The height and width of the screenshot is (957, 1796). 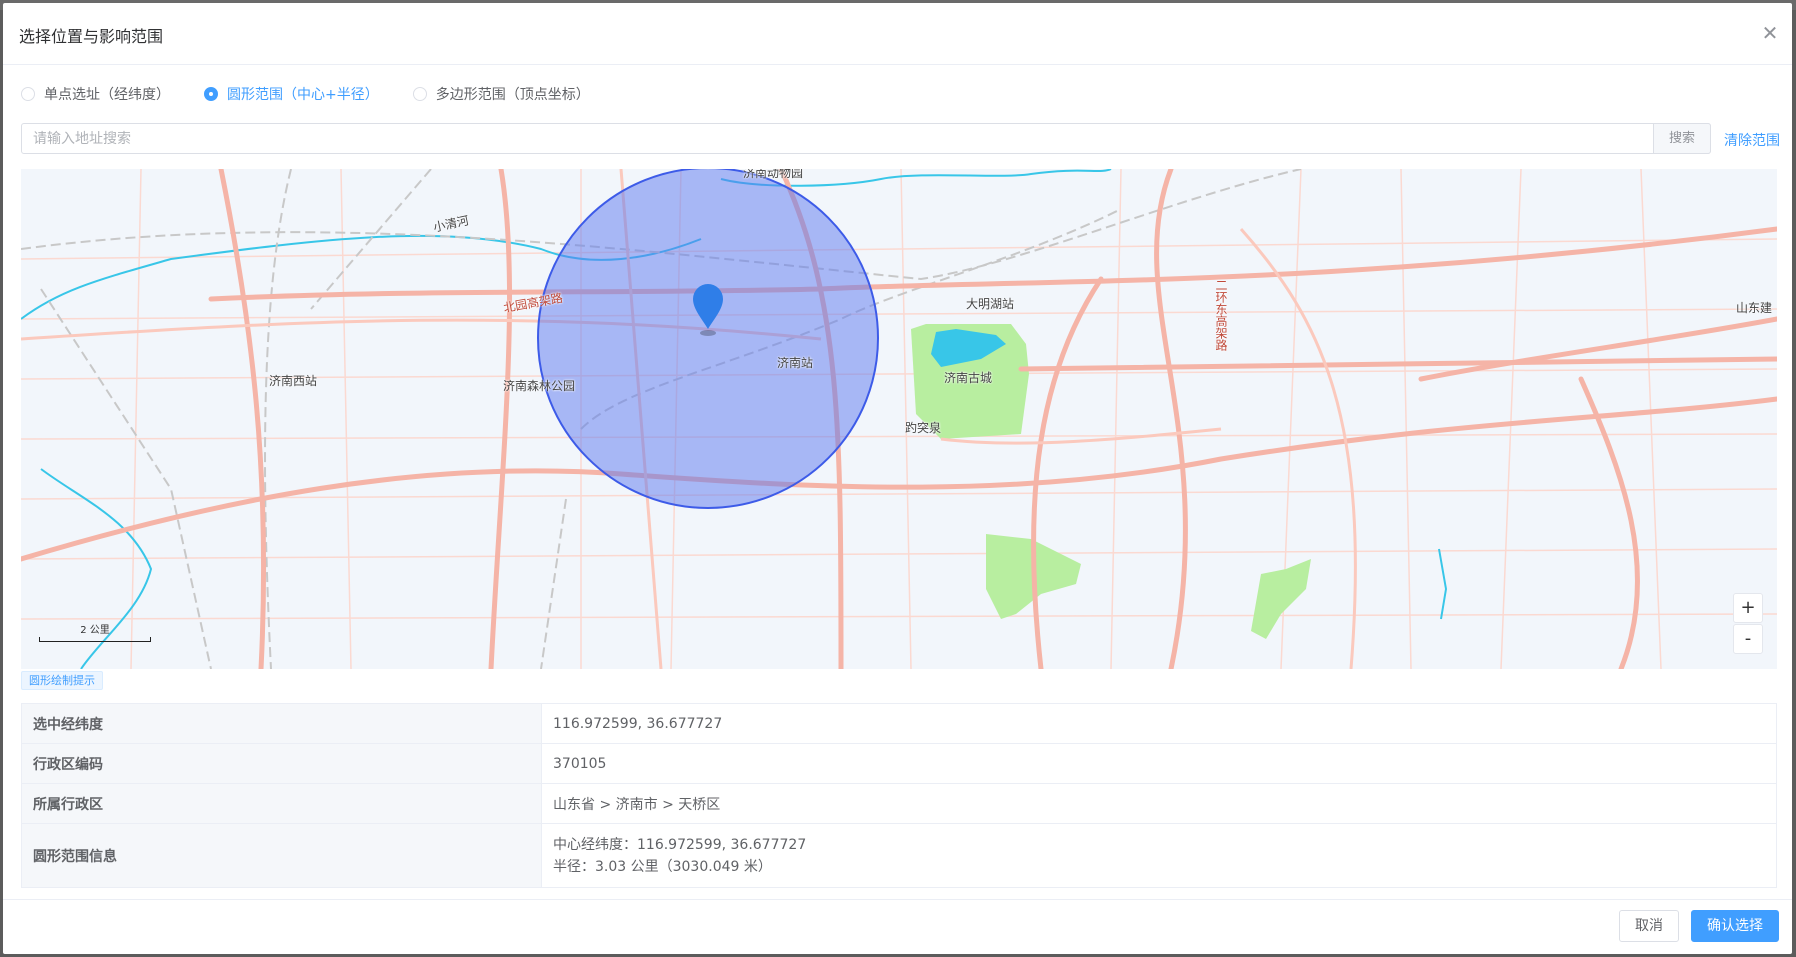 What do you see at coordinates (28, 94) in the screenshot?
I see `radio-point-dot` at bounding box center [28, 94].